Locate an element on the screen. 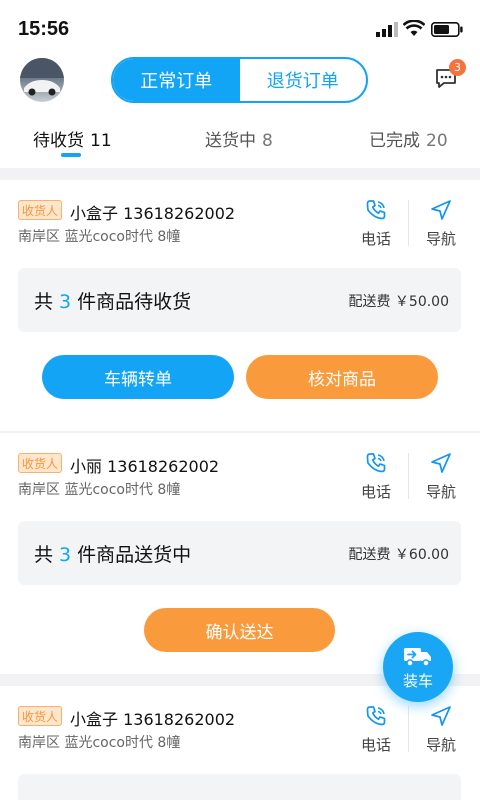 The width and height of the screenshot is (480, 800). delivery-fee: 配送费 ￥50.00 is located at coordinates (398, 302).